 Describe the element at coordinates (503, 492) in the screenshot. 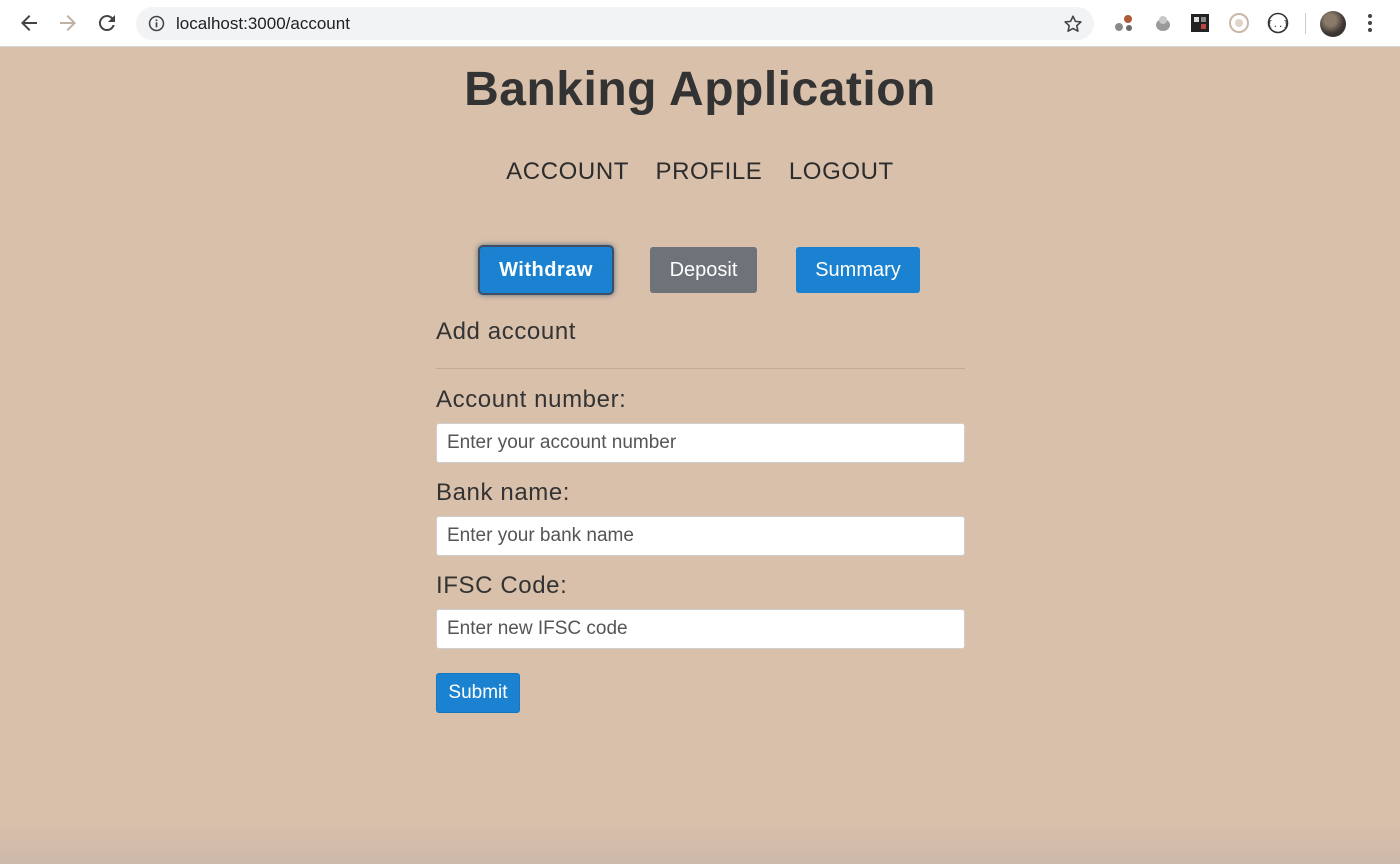

I see `bank-name-label: Bank name:` at that location.